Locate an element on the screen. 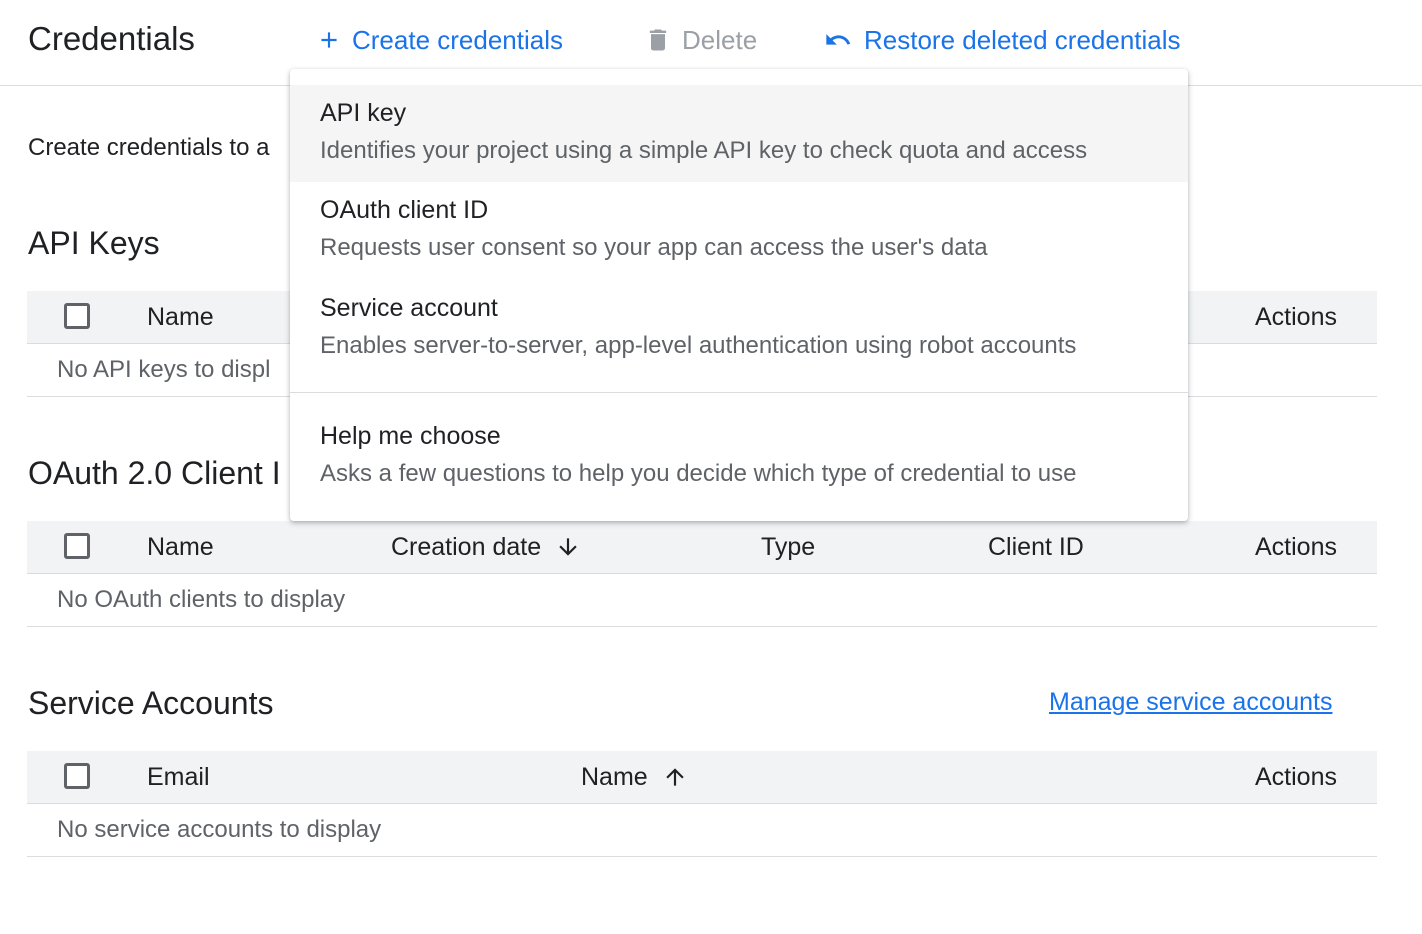 The image size is (1422, 934). api-keys-title: API Keys is located at coordinates (94, 243).